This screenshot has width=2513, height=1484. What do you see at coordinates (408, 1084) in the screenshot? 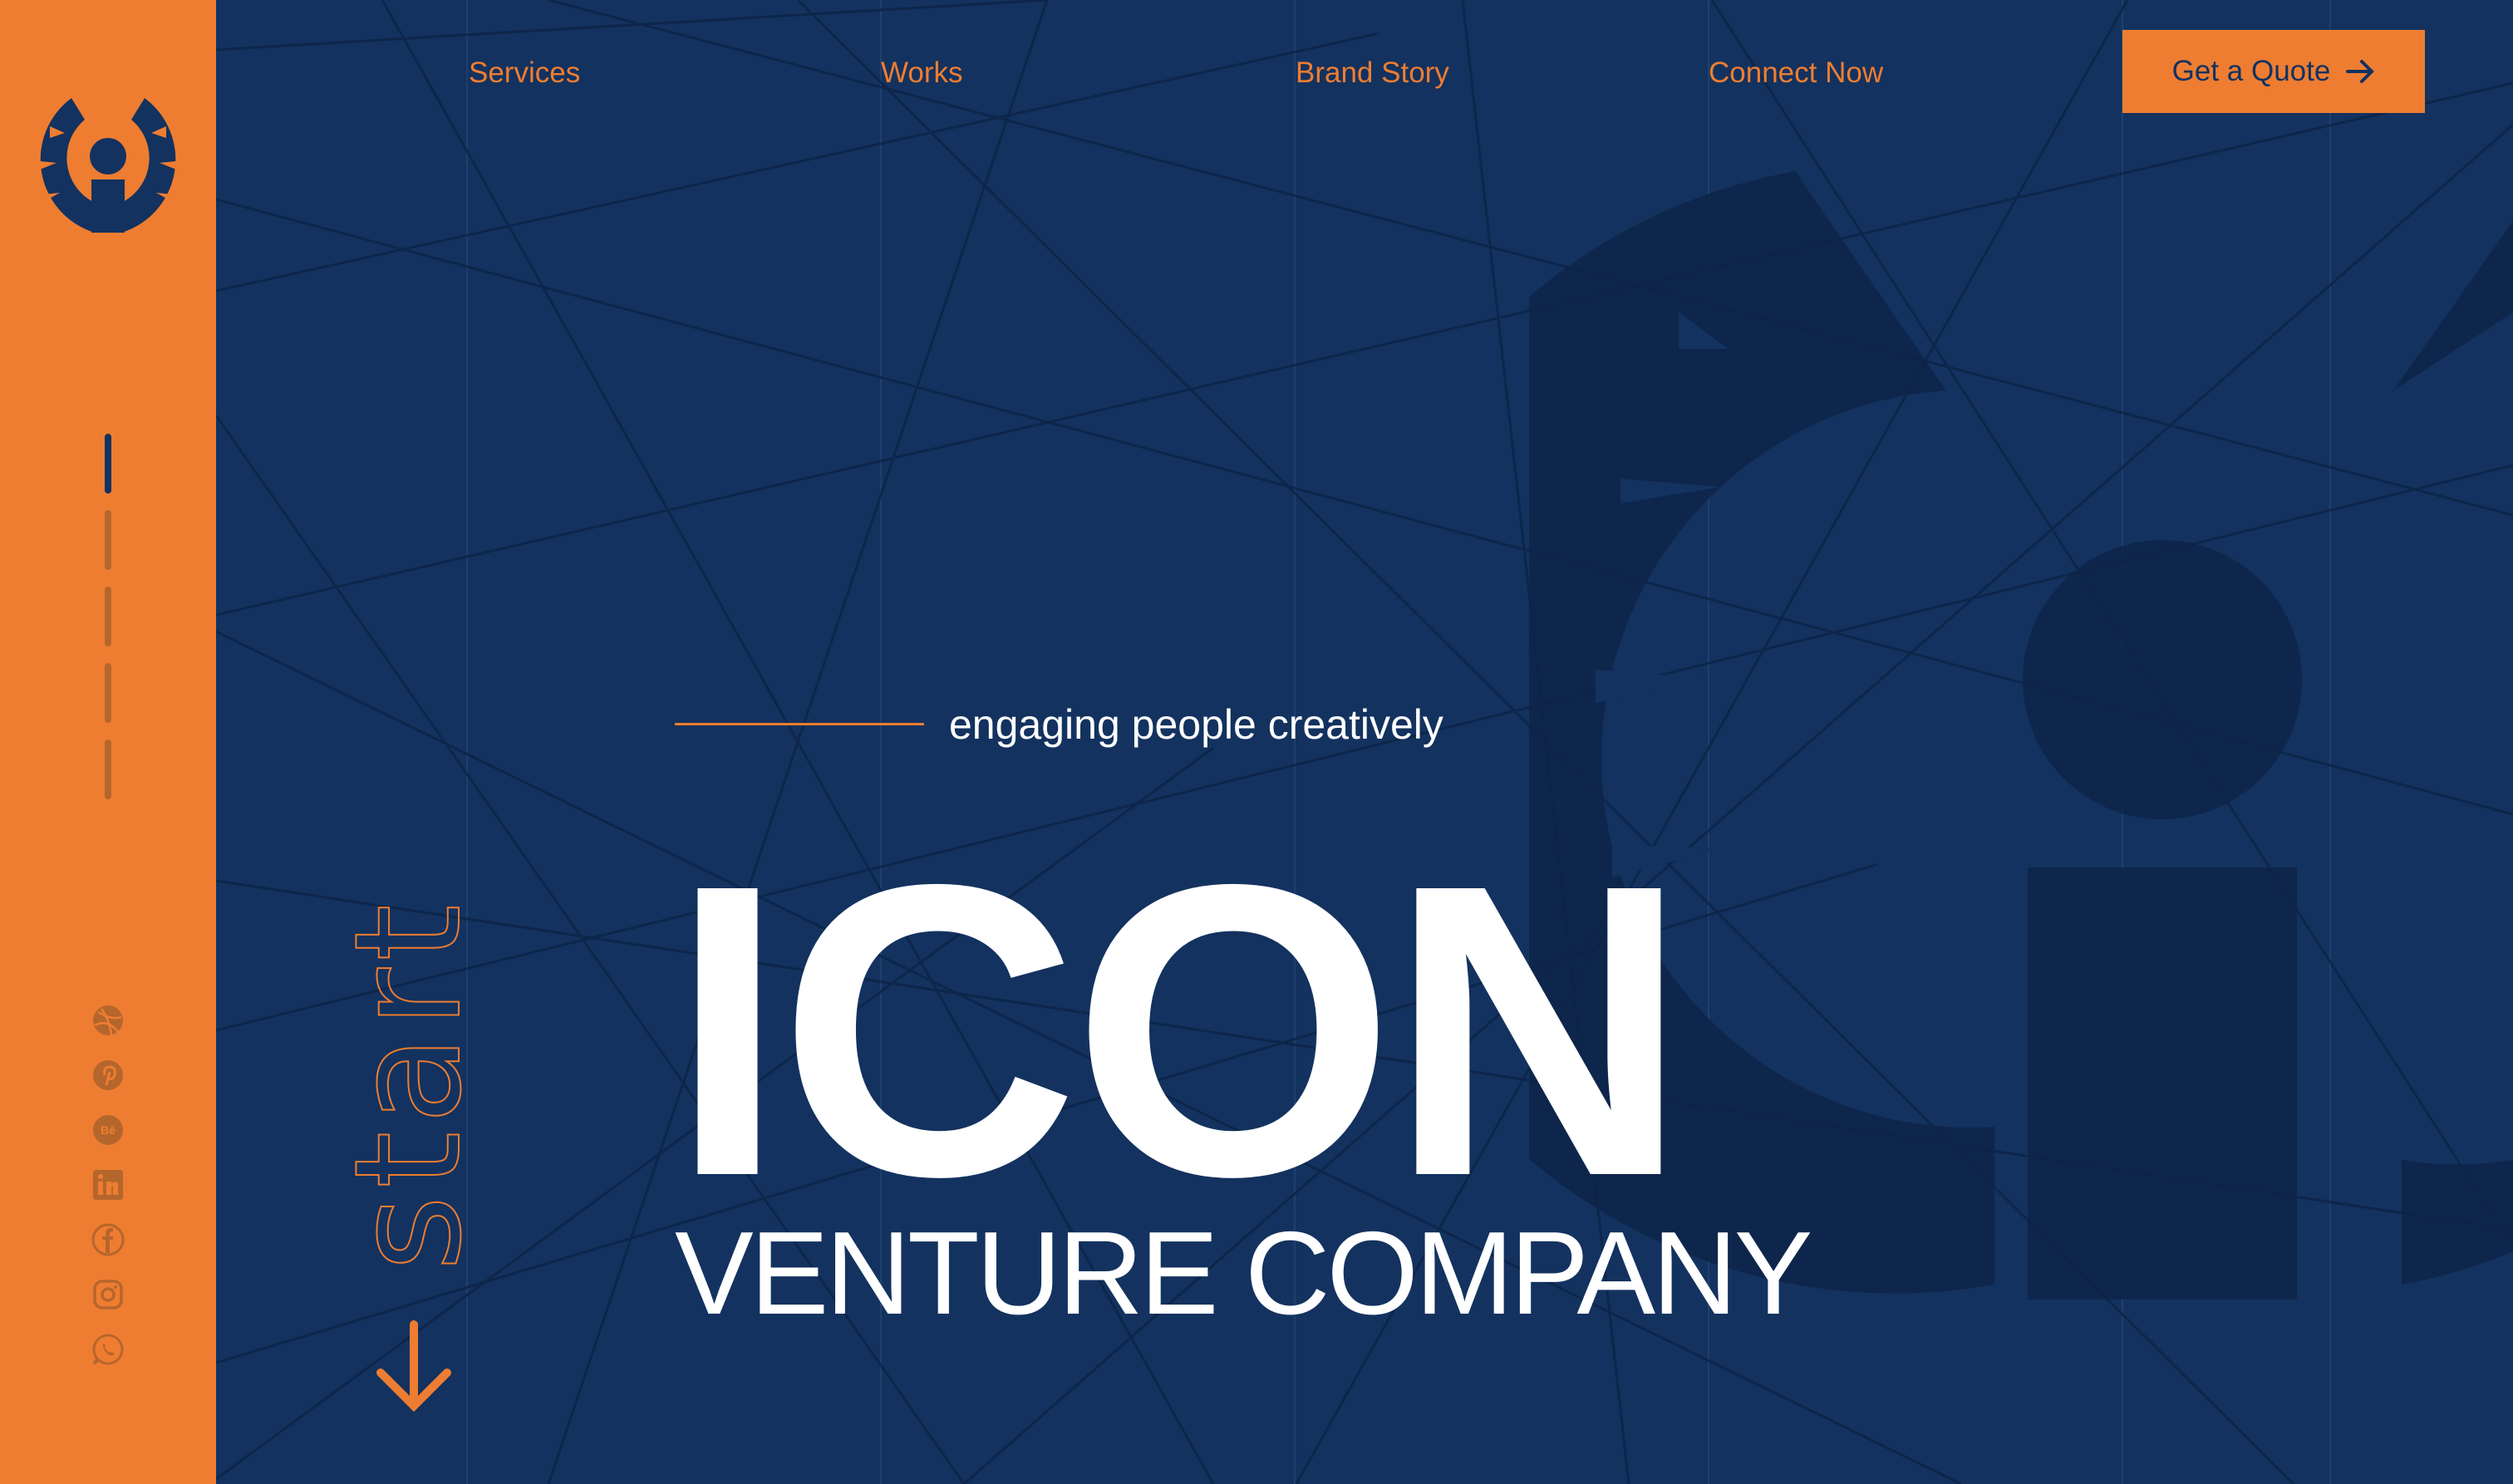
I see `scroll-start-label: start` at bounding box center [408, 1084].